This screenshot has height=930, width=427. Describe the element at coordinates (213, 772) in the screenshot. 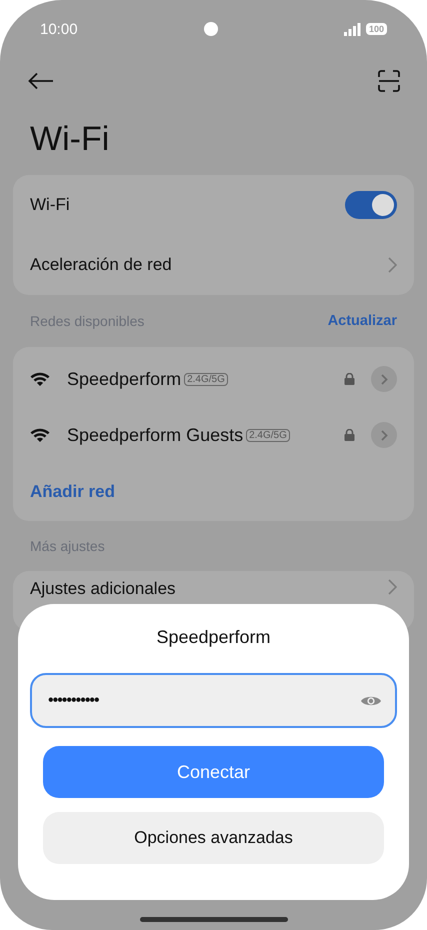

I see `connect-button: Conectar` at that location.